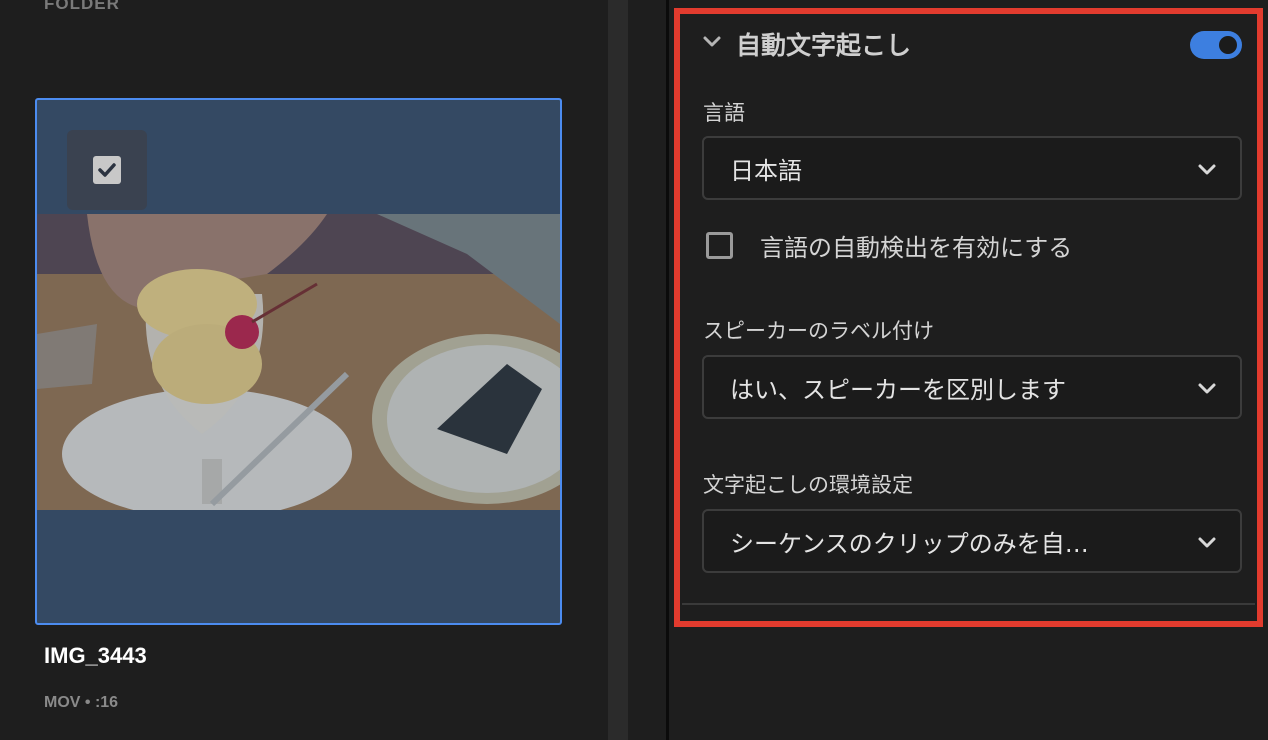 The image size is (1268, 740). I want to click on folder-label: FOLDER, so click(82, 6).